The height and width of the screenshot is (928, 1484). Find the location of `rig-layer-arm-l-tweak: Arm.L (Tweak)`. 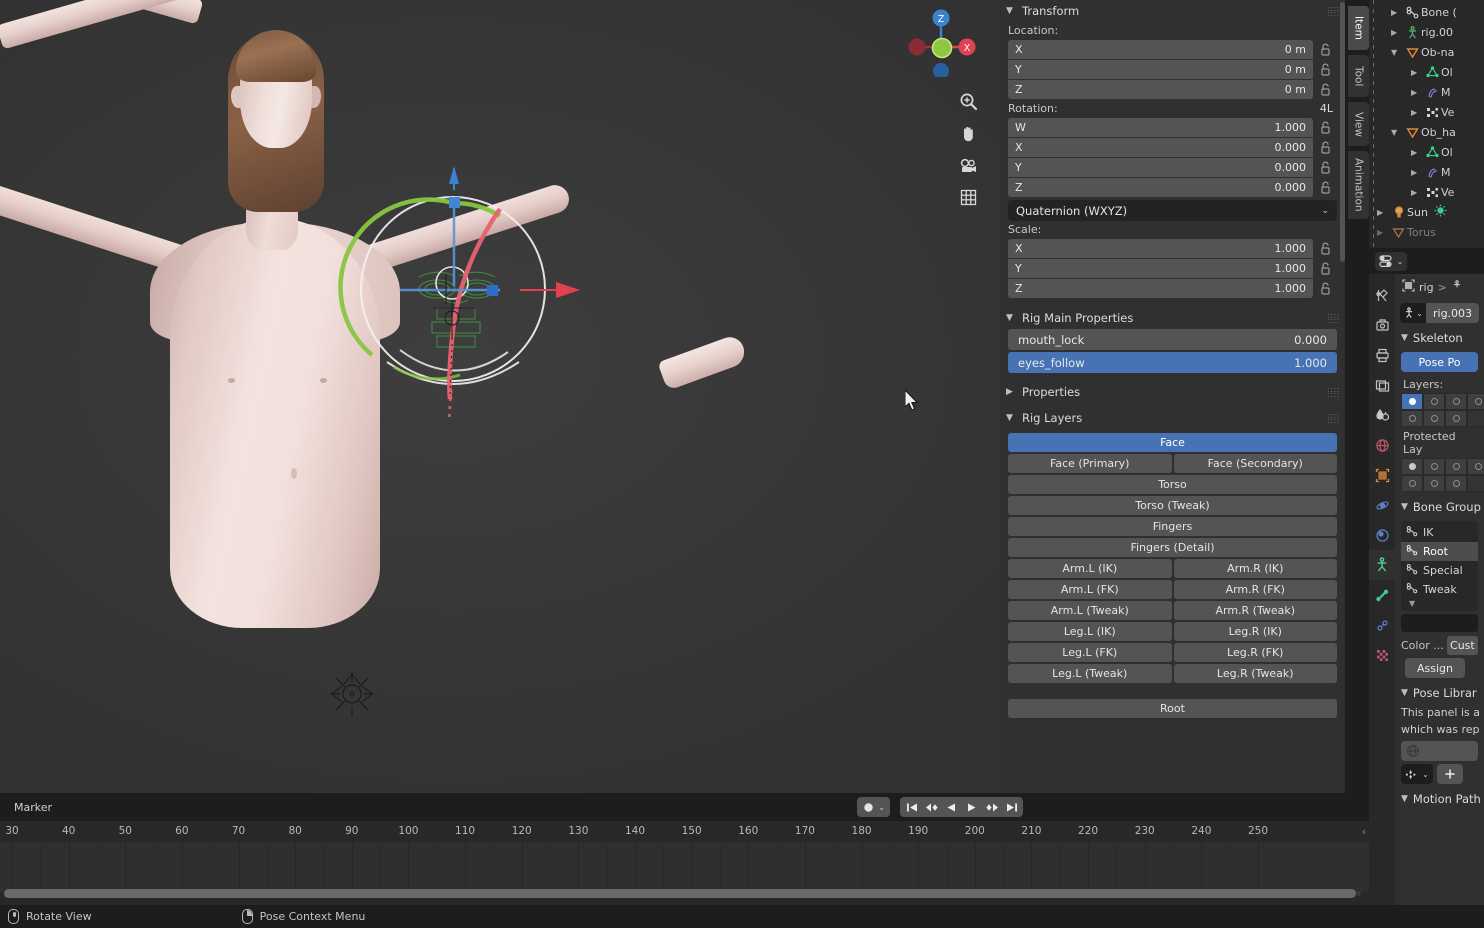

rig-layer-arm-l-tweak: Arm.L (Tweak) is located at coordinates (1090, 610).